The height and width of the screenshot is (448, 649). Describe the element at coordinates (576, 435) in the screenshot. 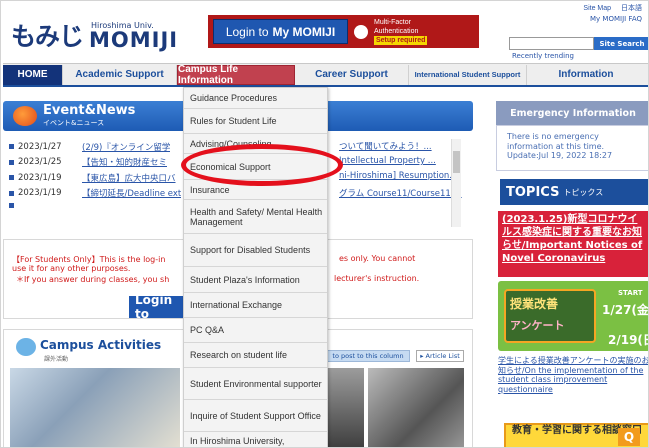

I see `education-consultation-banner: 教育・学習に関する相談窓口 Q` at that location.